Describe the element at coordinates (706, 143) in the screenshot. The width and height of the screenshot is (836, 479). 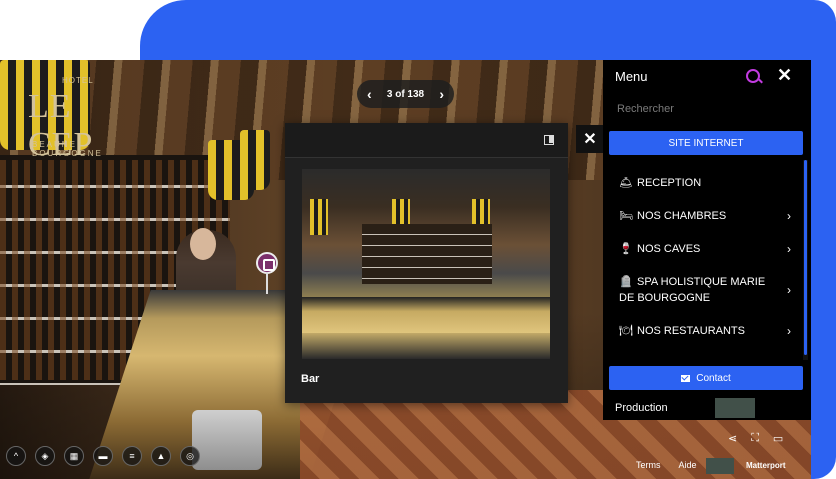
I see `site-internet-button: SITE INTERNET` at that location.